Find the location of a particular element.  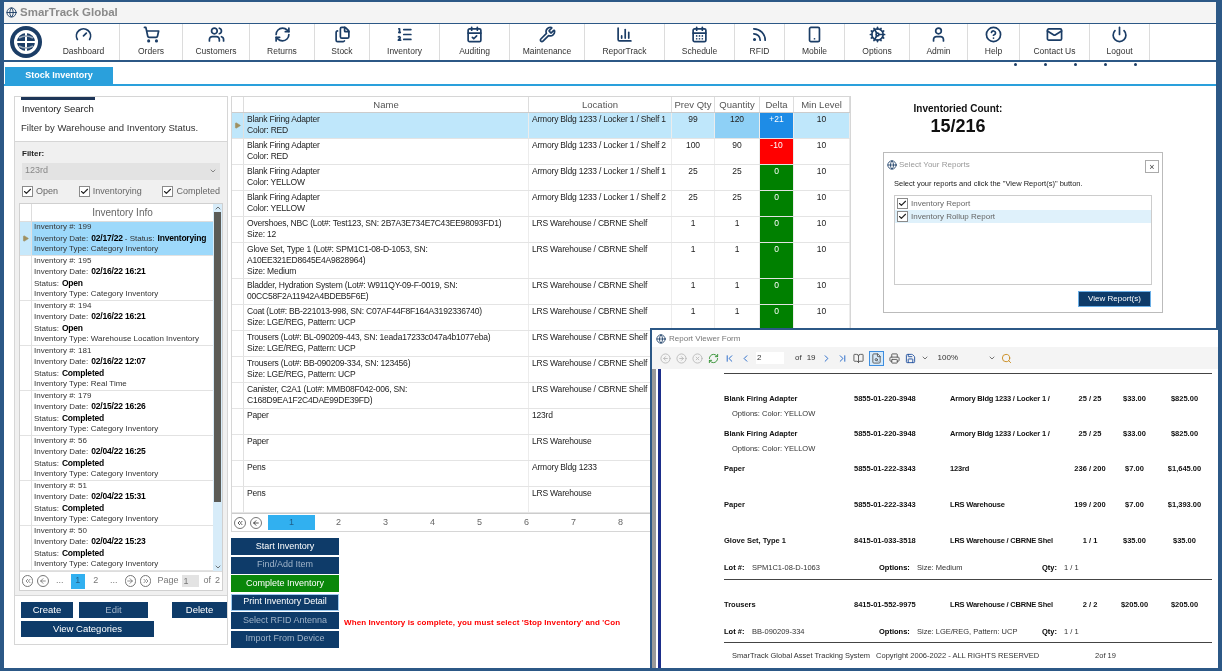

inventory-type: Inventory Type: Category Inventory is located at coordinates (96, 294).